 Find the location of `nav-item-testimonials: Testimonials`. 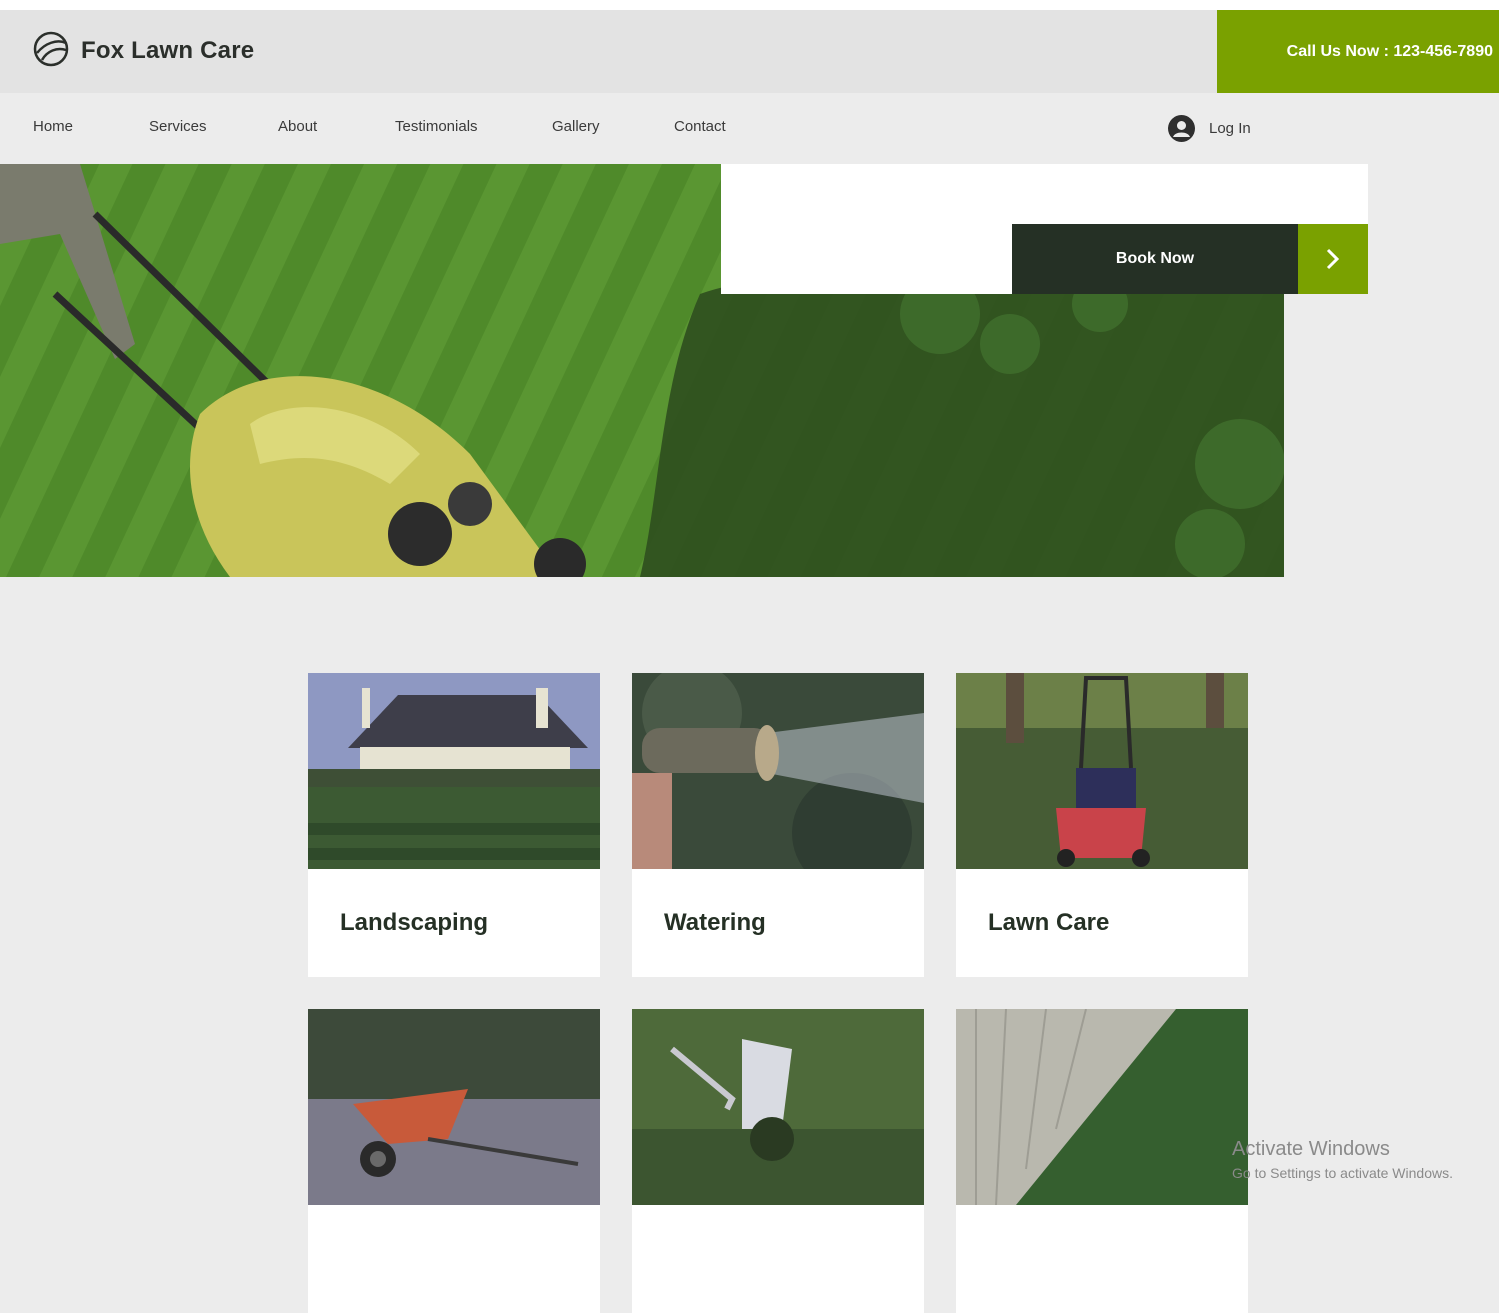

nav-item-testimonials: Testimonials is located at coordinates (436, 126).